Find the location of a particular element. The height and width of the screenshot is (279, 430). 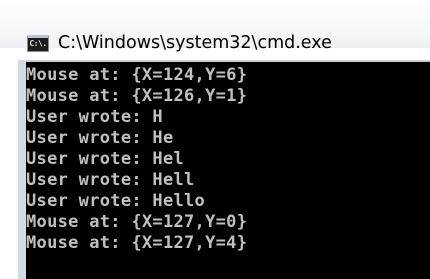

console-line: User wrote: Hello is located at coordinates (116, 201).